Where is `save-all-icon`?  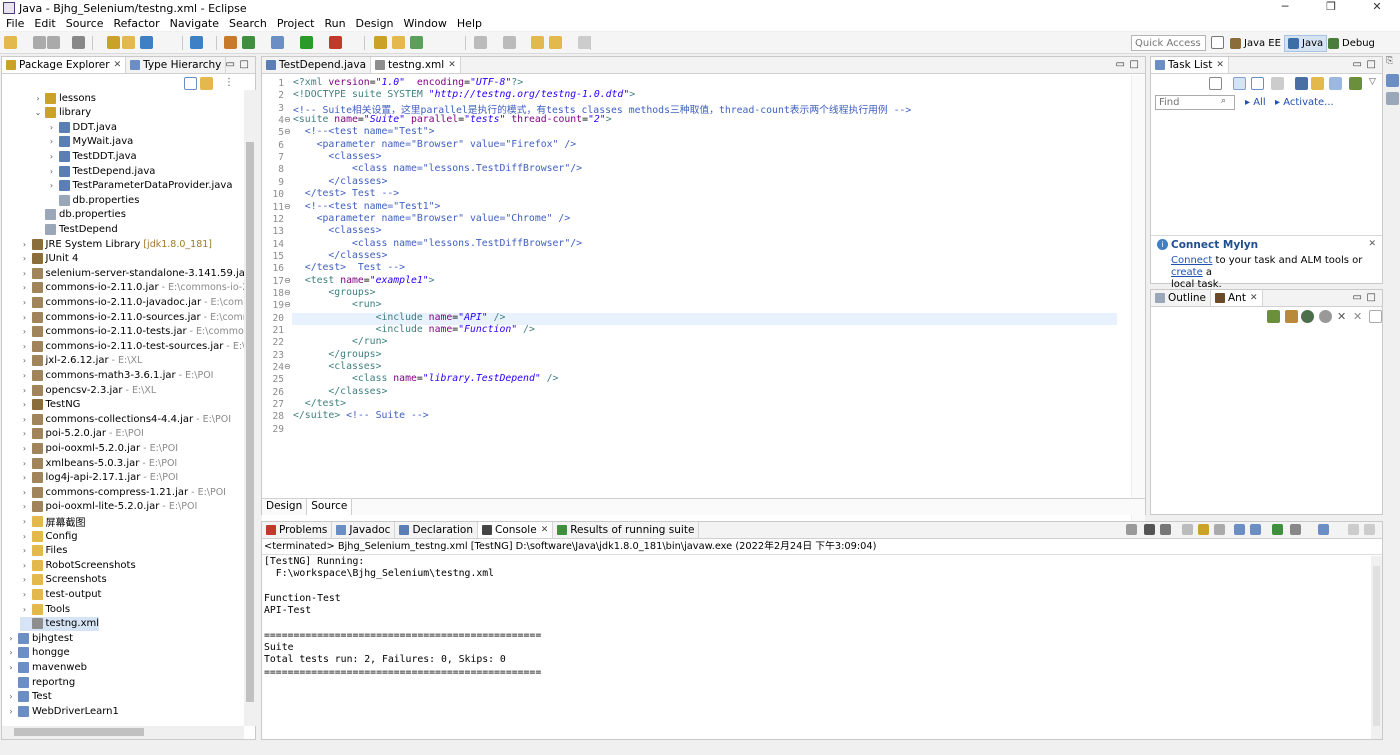 save-all-icon is located at coordinates (53, 42).